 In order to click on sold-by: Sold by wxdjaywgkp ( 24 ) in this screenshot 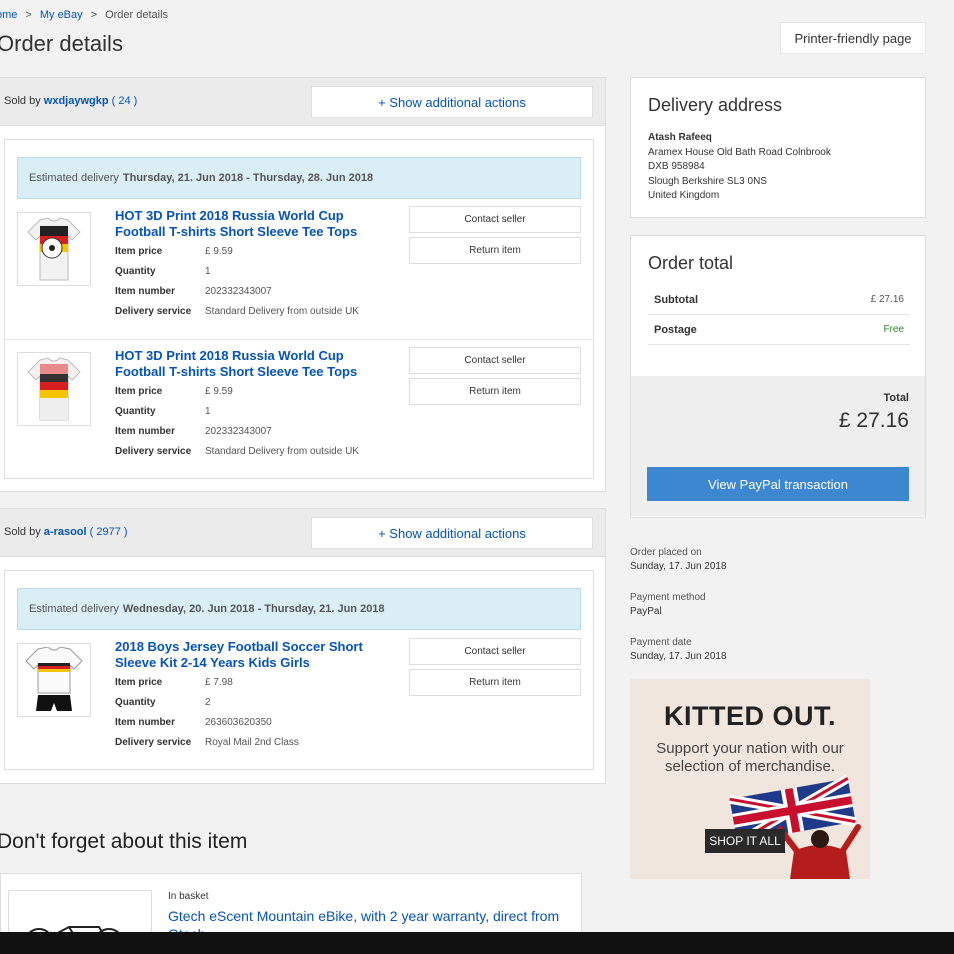, I will do `click(70, 101)`.